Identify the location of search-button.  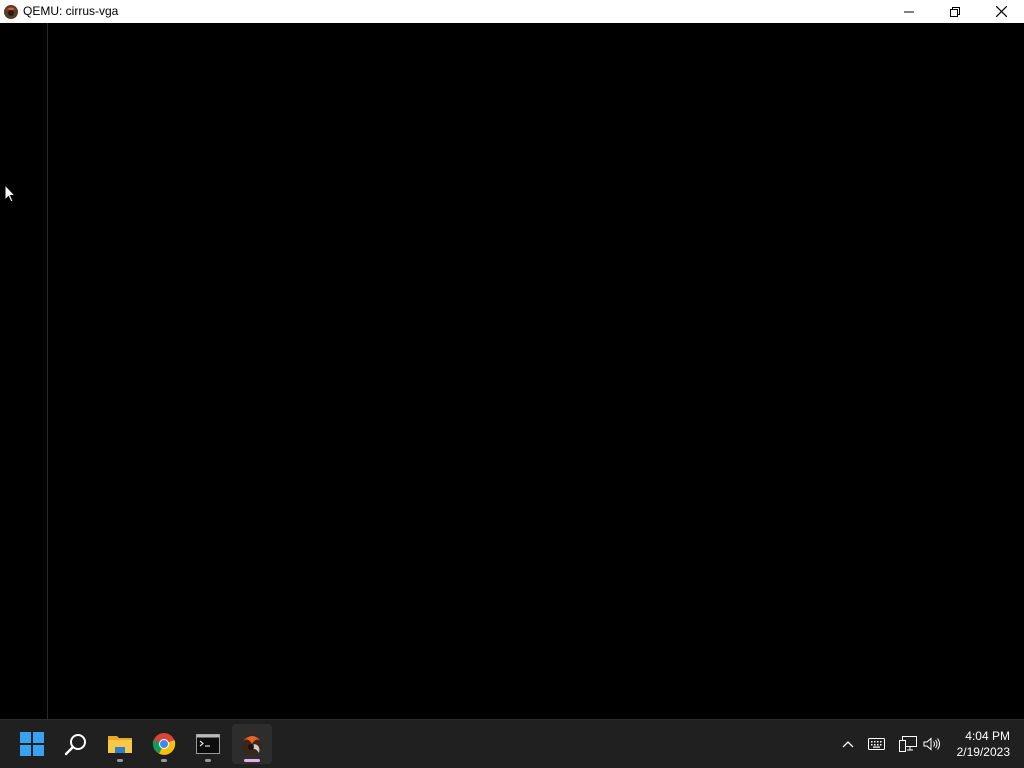
(76, 744).